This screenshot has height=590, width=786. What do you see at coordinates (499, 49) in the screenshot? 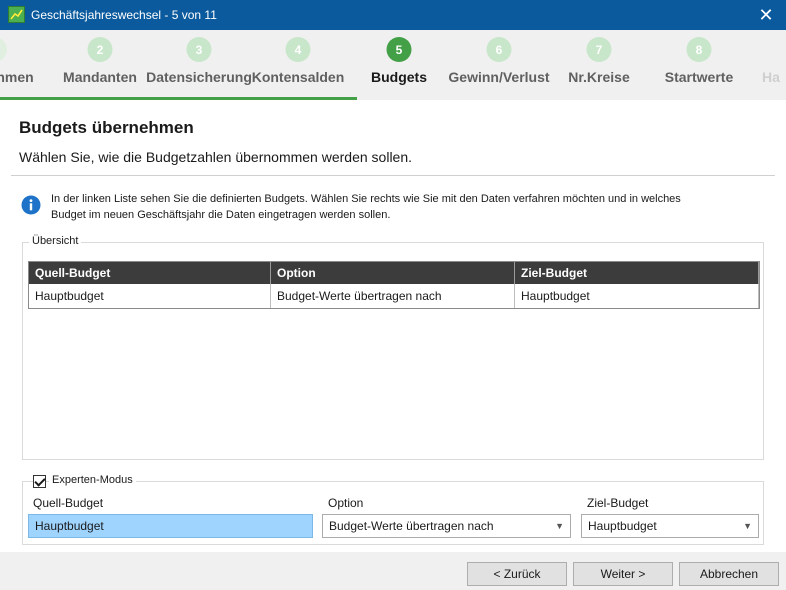
I see `step-circle: 6` at bounding box center [499, 49].